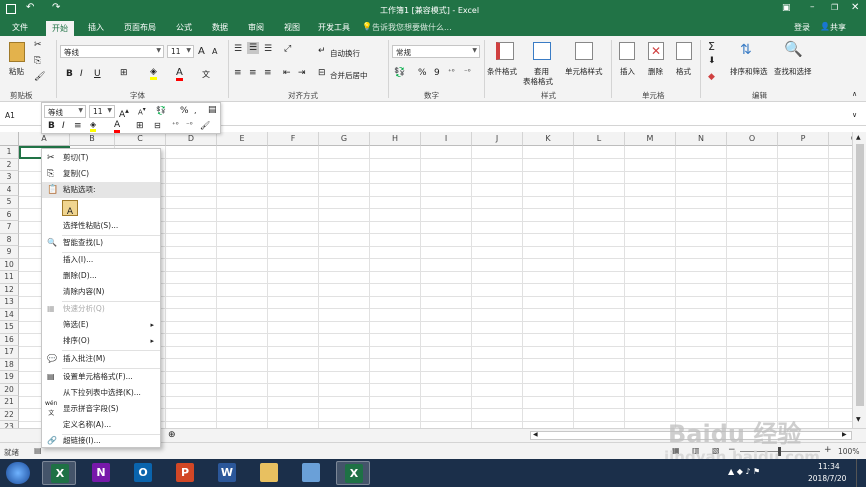  Describe the element at coordinates (367, 26) in the screenshot. I see `tell-me-icon: 💡` at that location.